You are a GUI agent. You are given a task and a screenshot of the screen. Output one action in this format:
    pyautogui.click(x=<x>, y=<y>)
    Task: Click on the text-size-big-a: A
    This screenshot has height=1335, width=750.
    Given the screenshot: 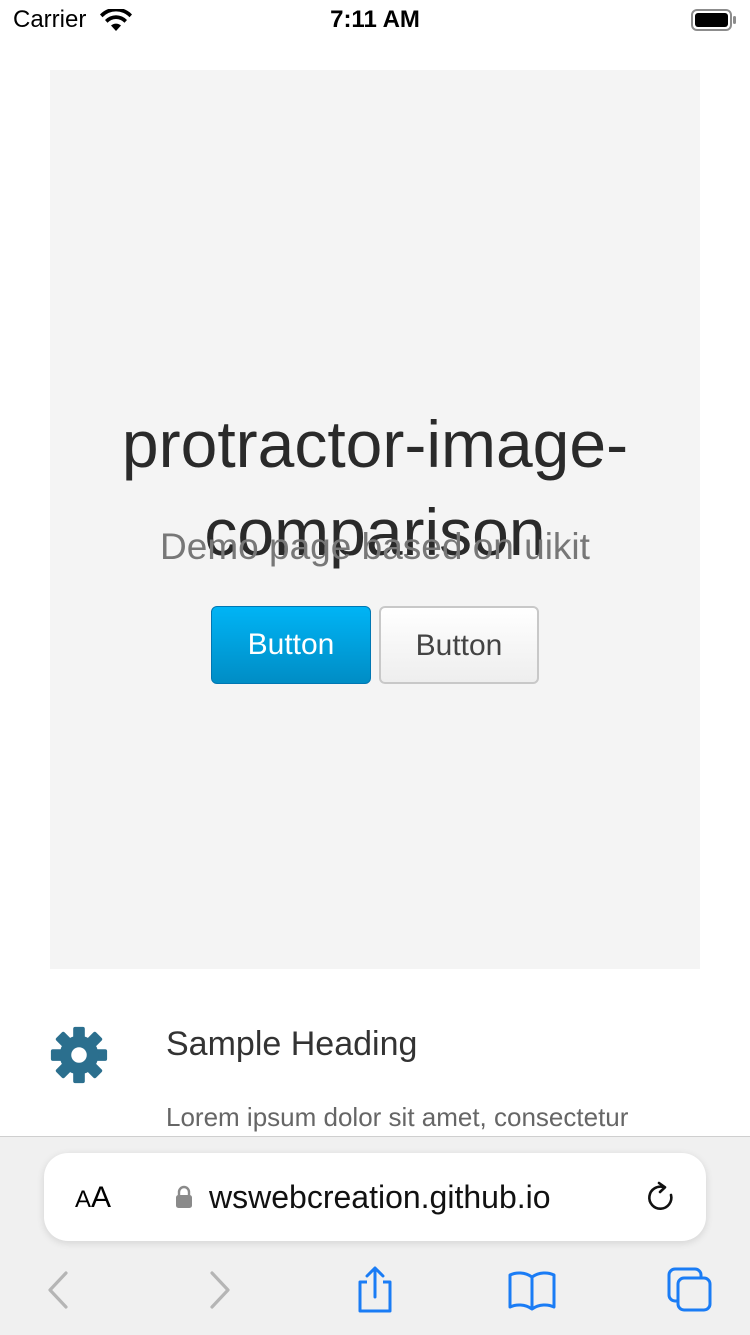 What is the action you would take?
    pyautogui.click(x=101, y=1197)
    